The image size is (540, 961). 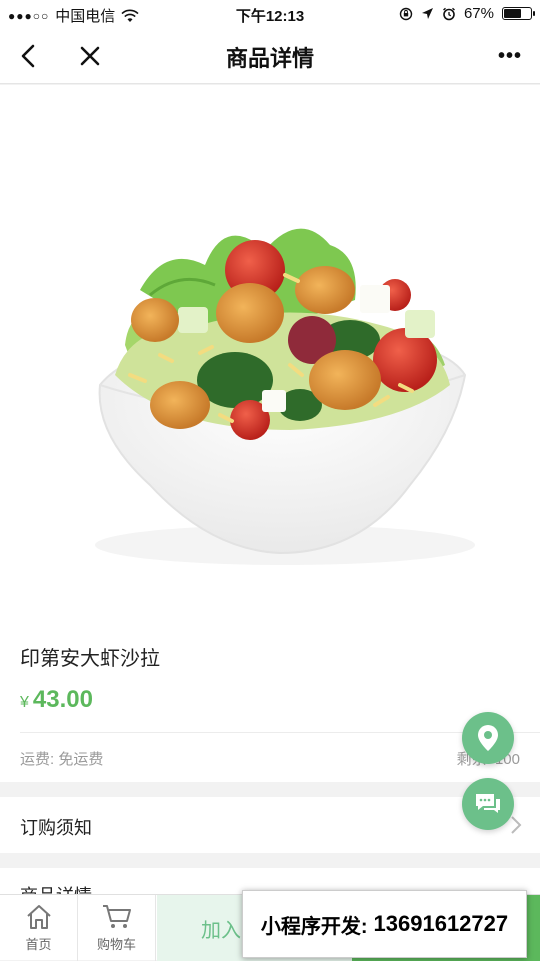 I want to click on location-arrow-icon, so click(x=427, y=13).